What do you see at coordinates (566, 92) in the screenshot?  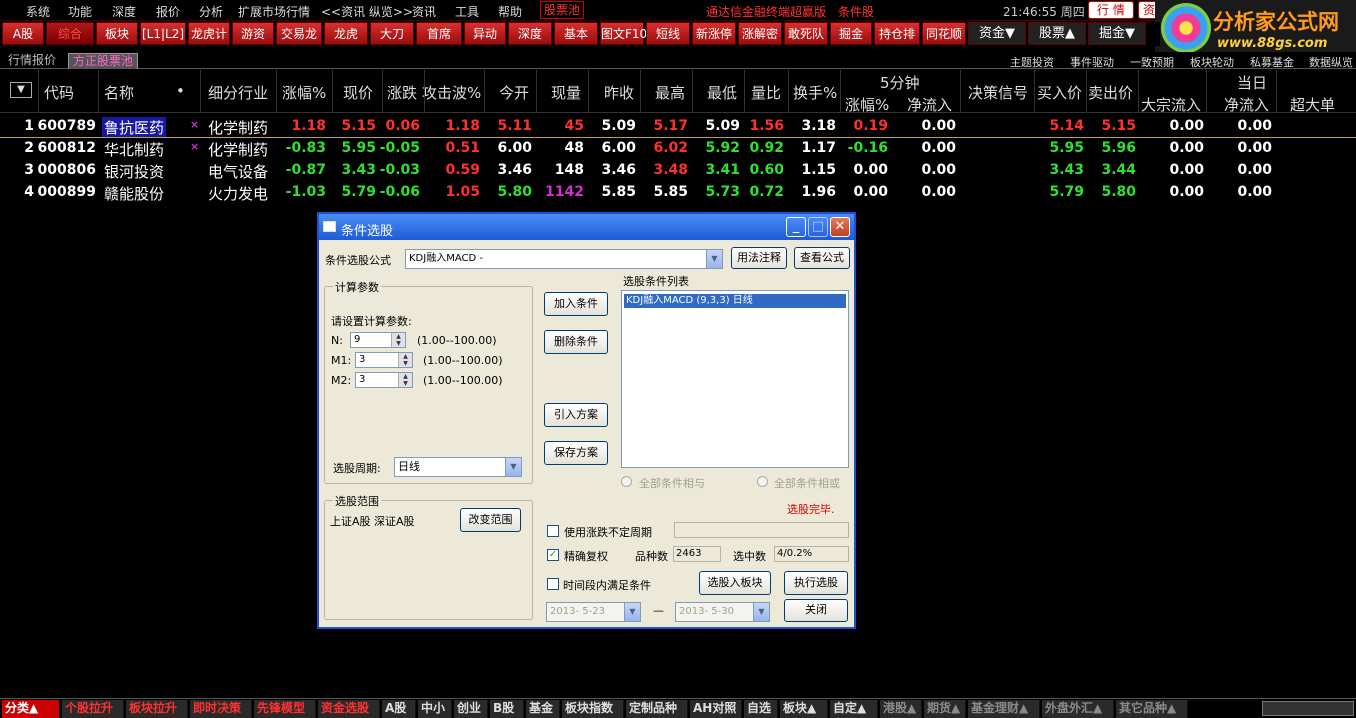 I see `col-volume: 现量` at bounding box center [566, 92].